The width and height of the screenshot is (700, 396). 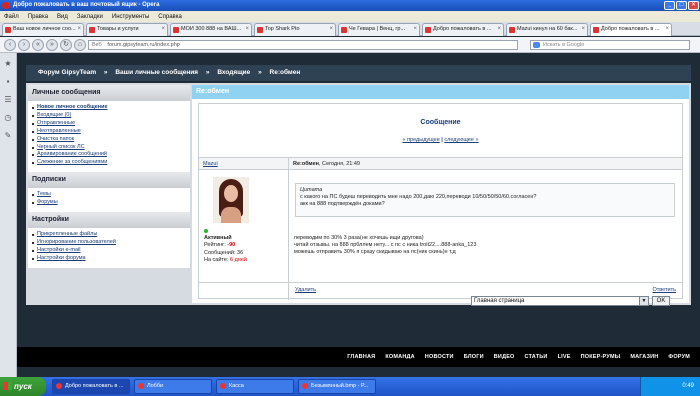 What do you see at coordinates (130, 17) in the screenshot?
I see `menu-tools: Инструменты` at bounding box center [130, 17].